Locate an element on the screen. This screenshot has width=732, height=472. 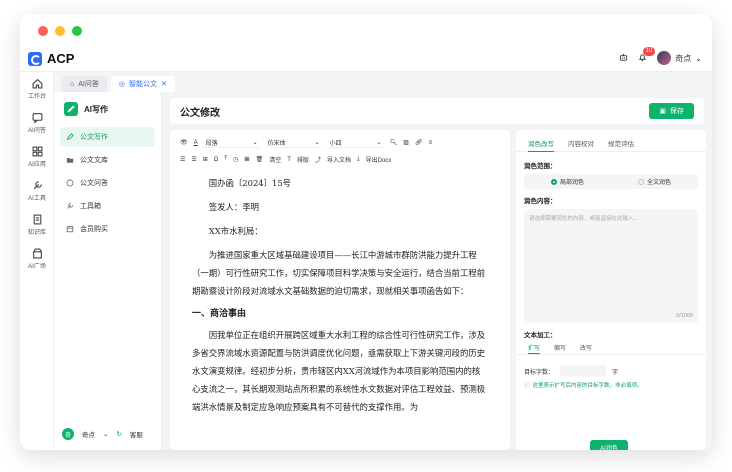
top-right-controls: 10 奇点 ⌄ is located at coordinates (660, 55).